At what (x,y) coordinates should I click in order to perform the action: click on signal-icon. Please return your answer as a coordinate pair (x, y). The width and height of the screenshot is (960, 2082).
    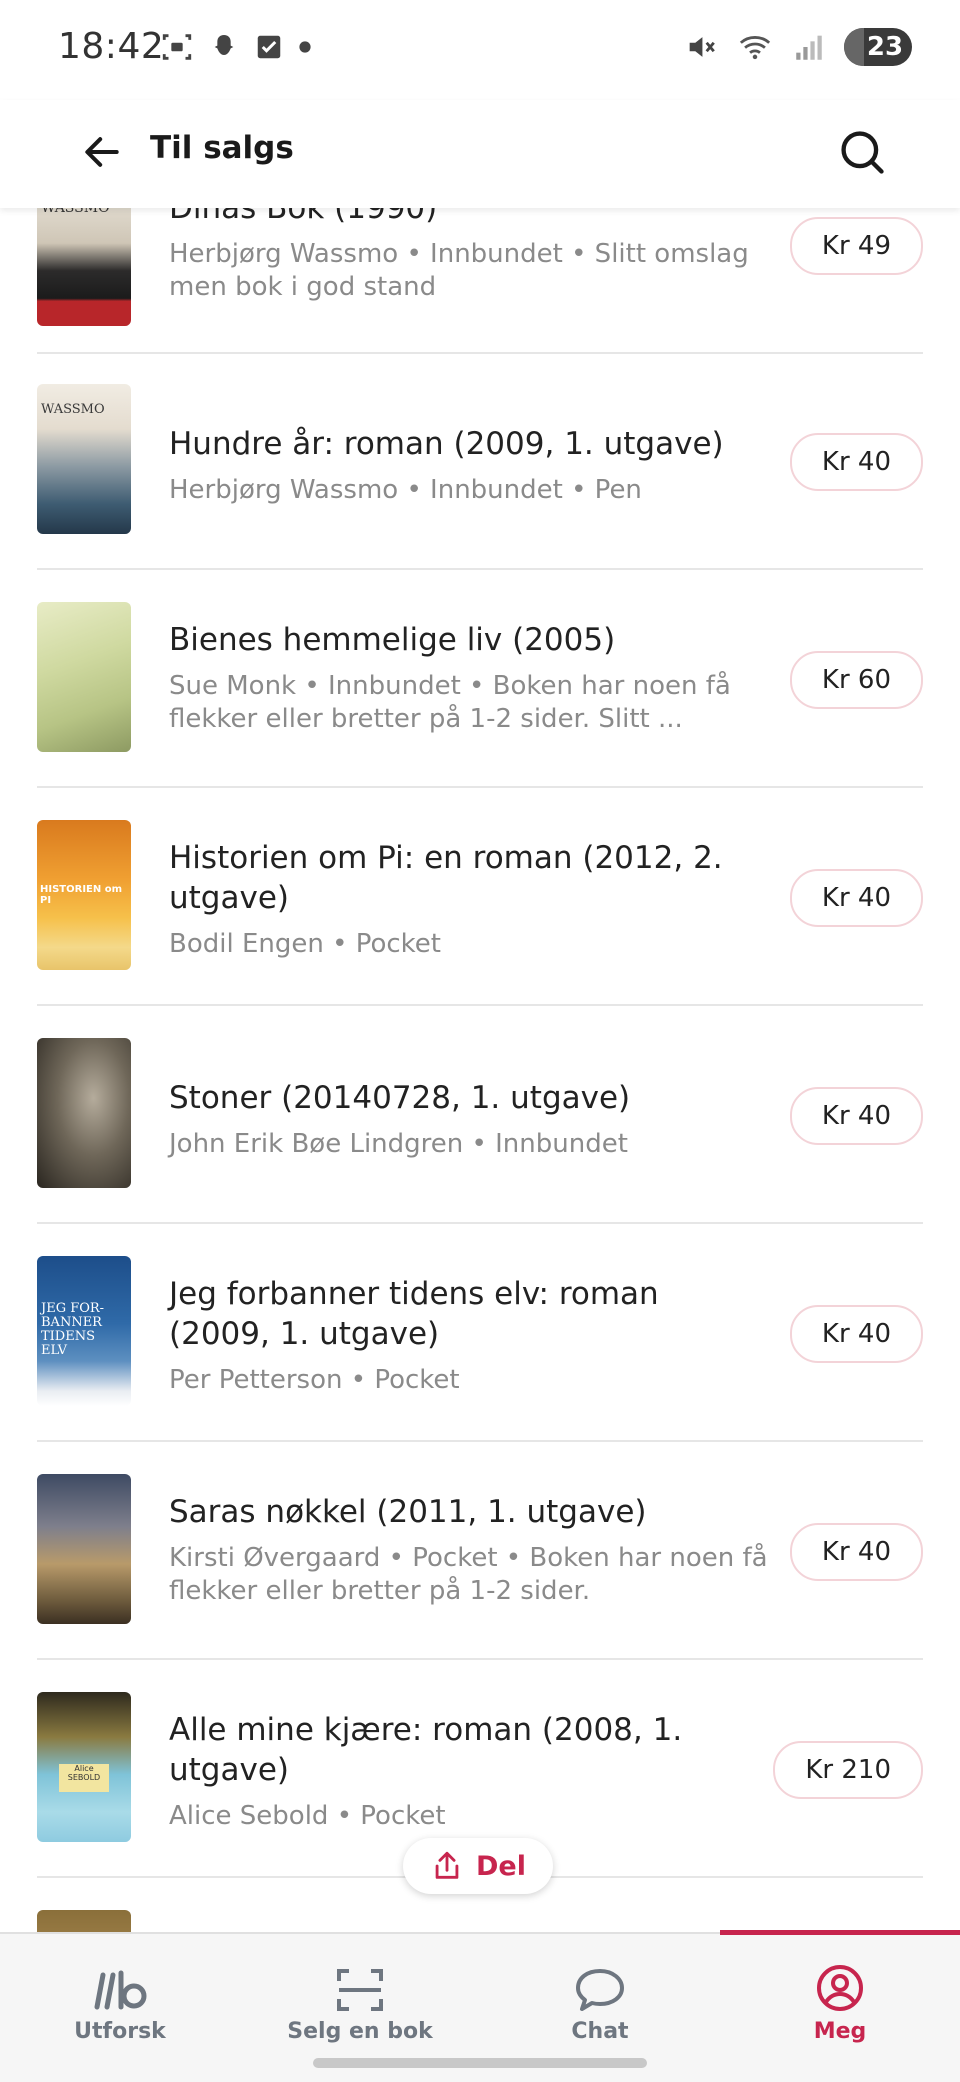
    Looking at the image, I should click on (809, 47).